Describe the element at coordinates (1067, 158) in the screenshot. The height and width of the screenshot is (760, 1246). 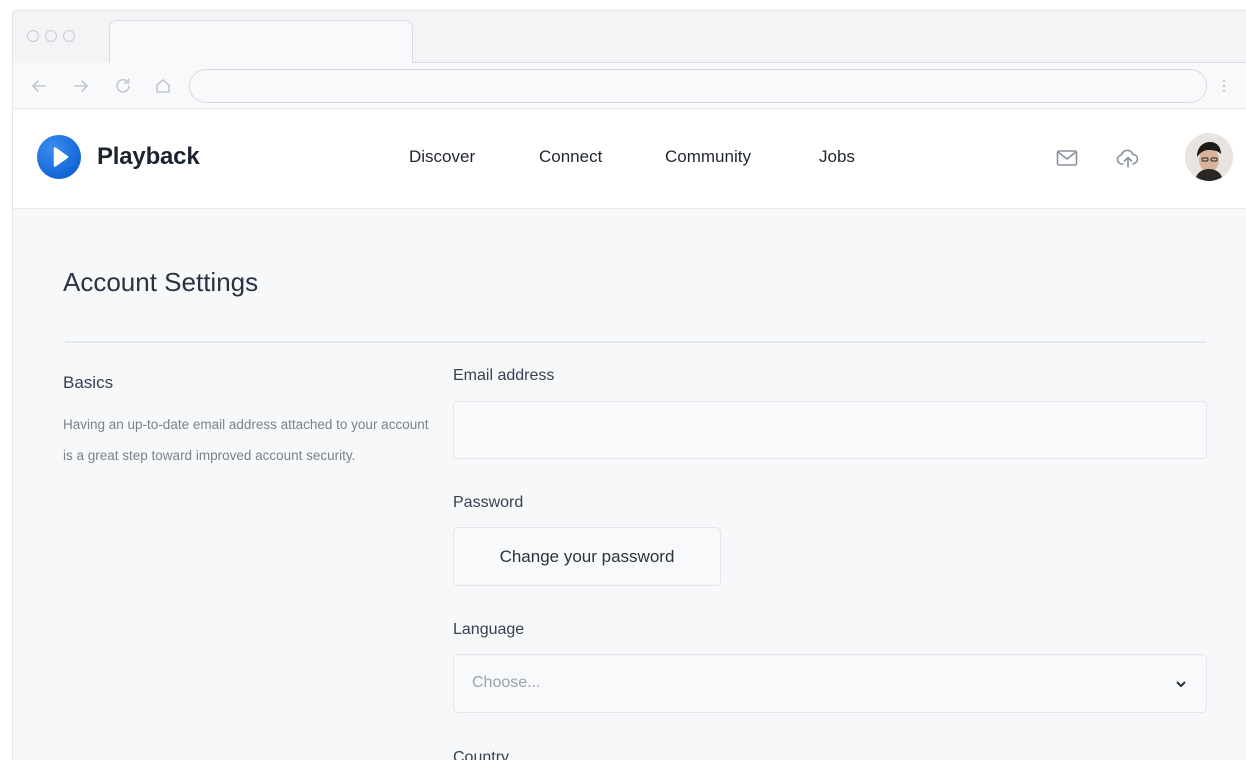
I see `mail-icon` at that location.